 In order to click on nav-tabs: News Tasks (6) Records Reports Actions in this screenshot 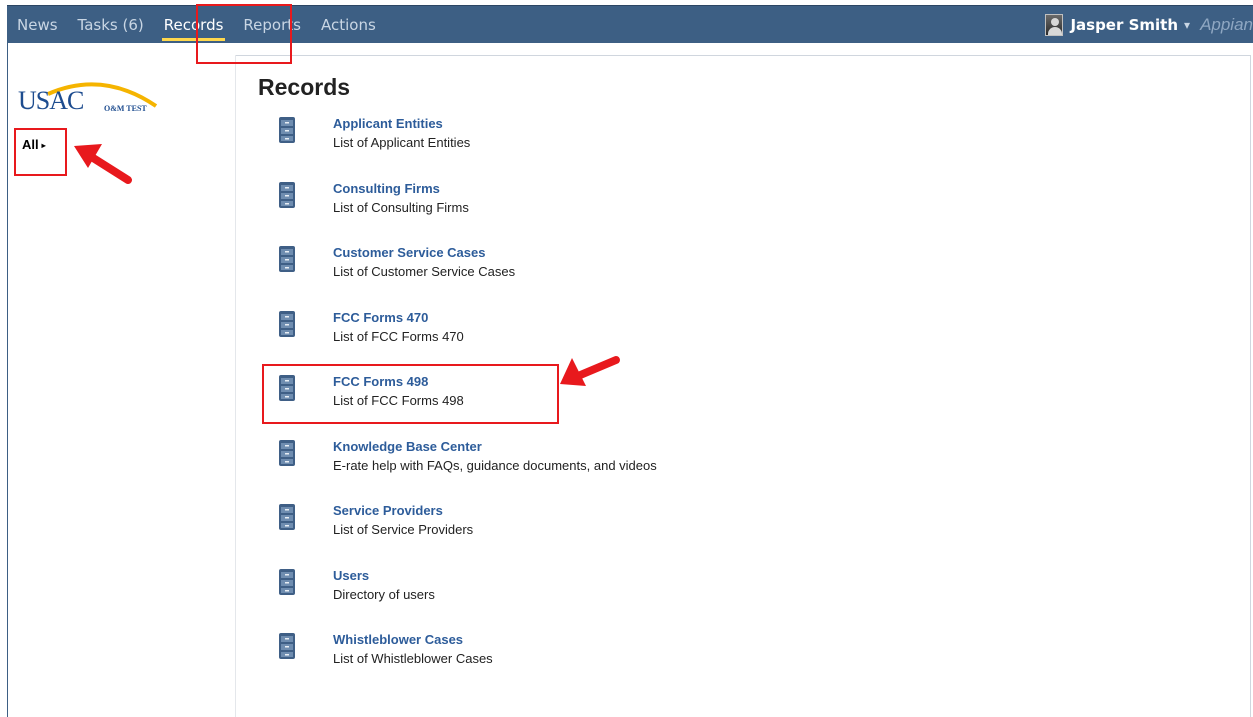, I will do `click(196, 25)`.